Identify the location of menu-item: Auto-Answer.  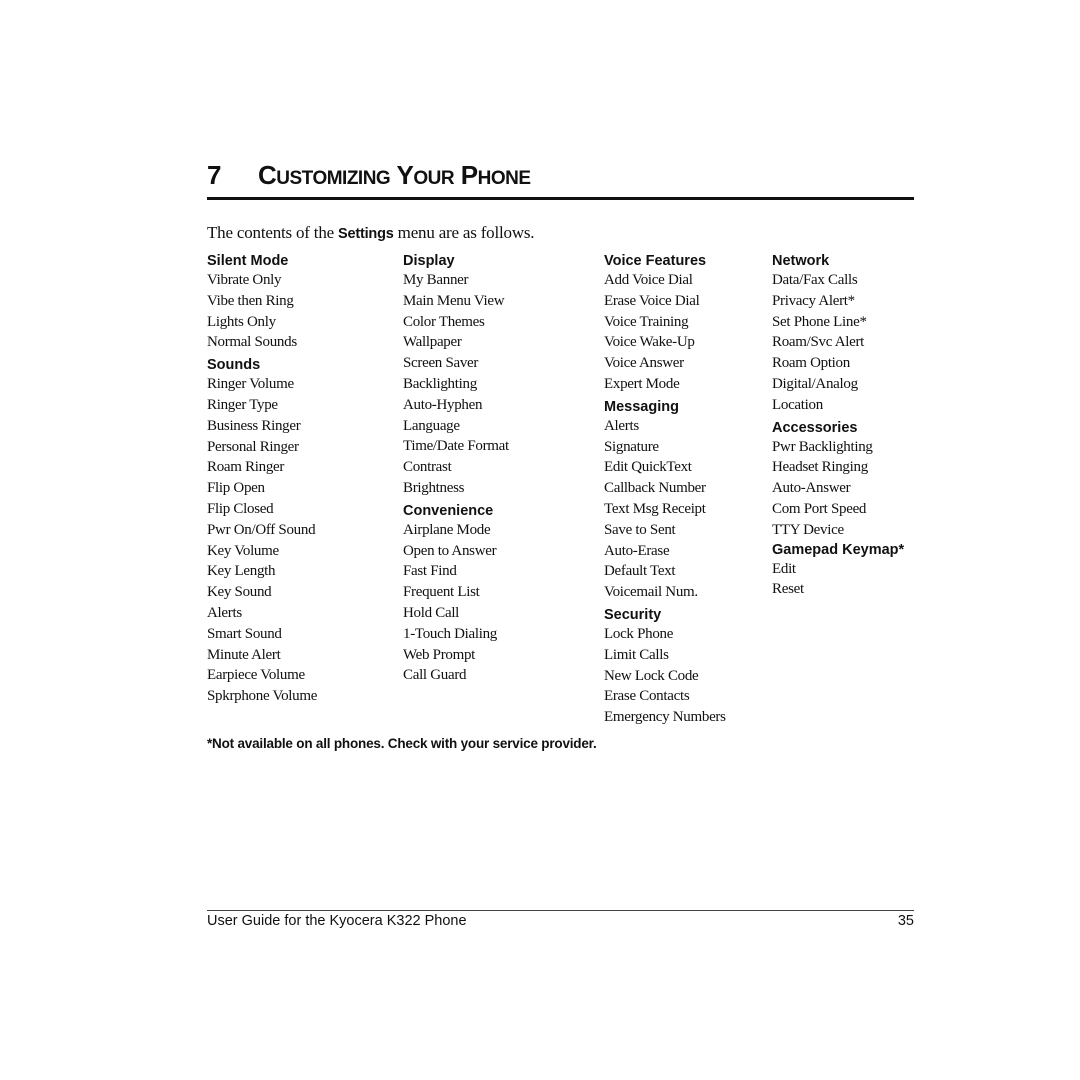
(811, 488).